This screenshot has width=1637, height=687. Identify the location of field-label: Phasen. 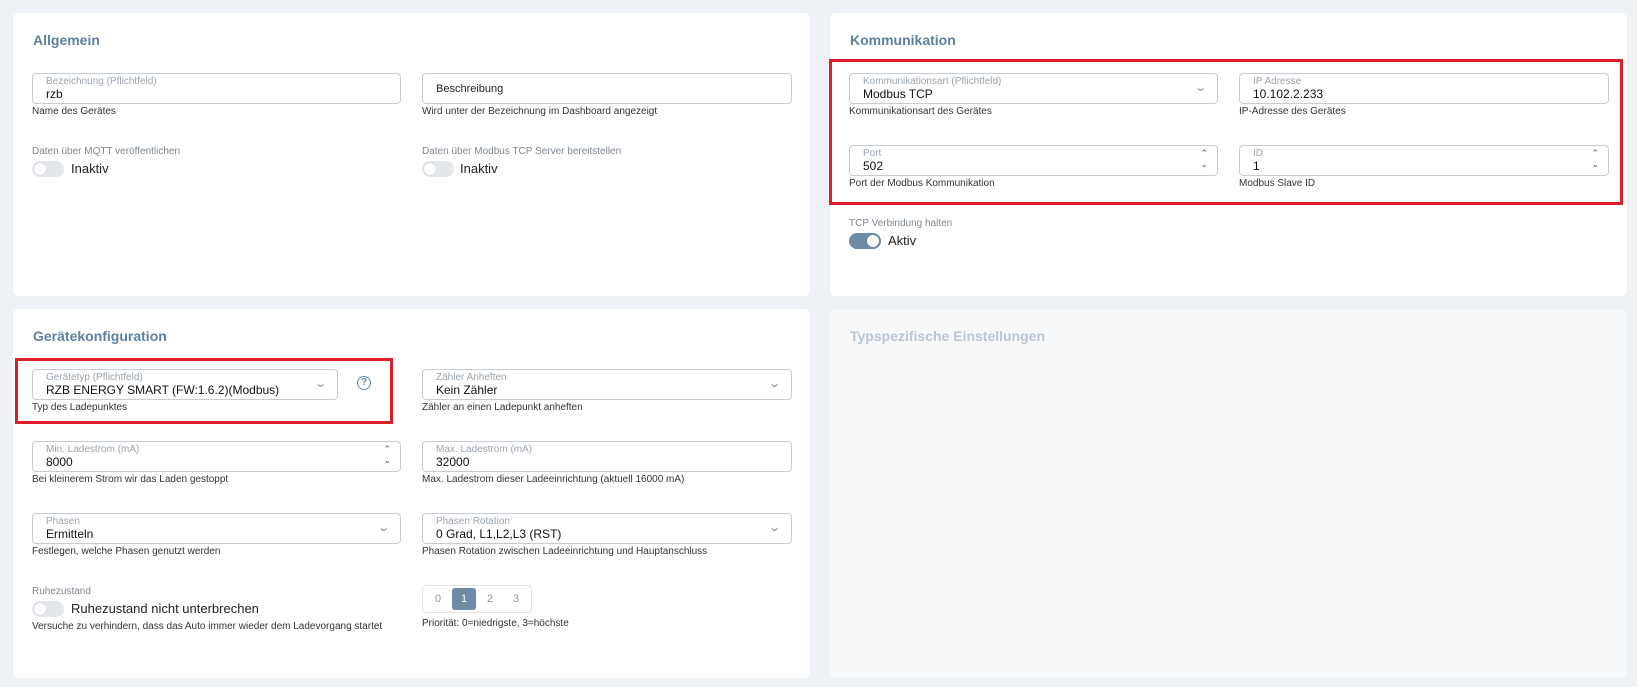
(63, 521).